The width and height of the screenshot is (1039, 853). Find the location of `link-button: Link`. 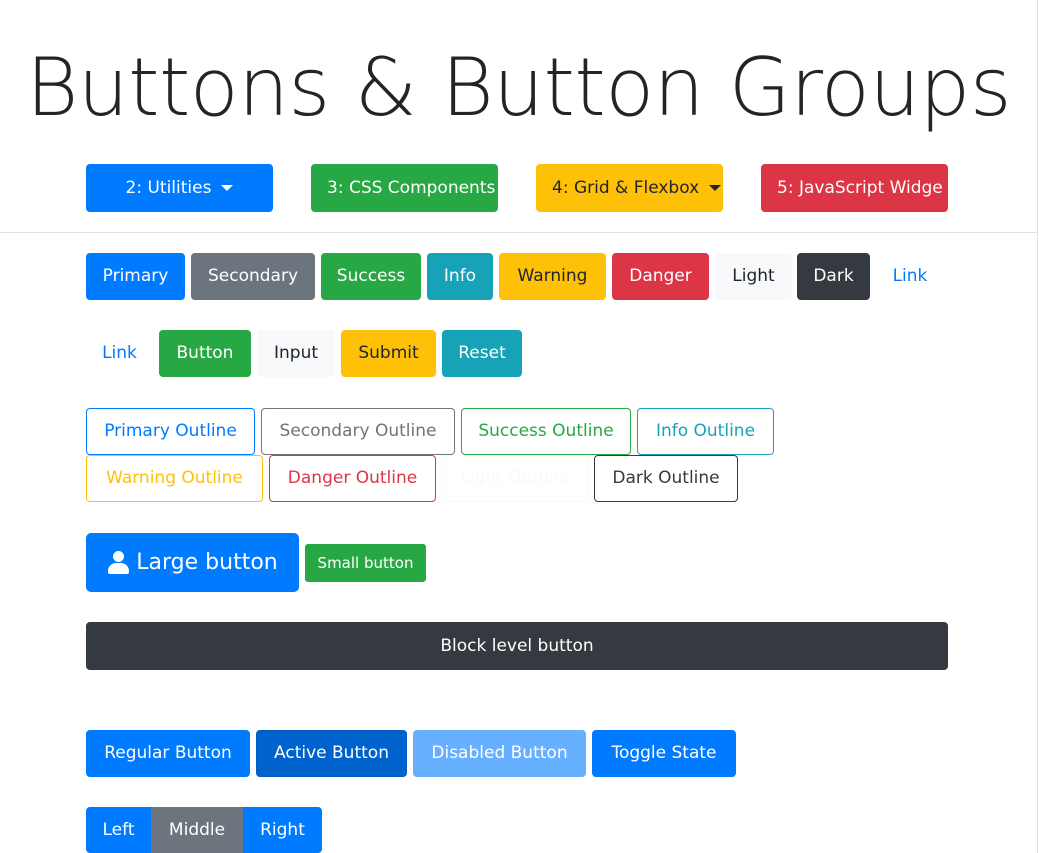

link-button: Link is located at coordinates (910, 276).